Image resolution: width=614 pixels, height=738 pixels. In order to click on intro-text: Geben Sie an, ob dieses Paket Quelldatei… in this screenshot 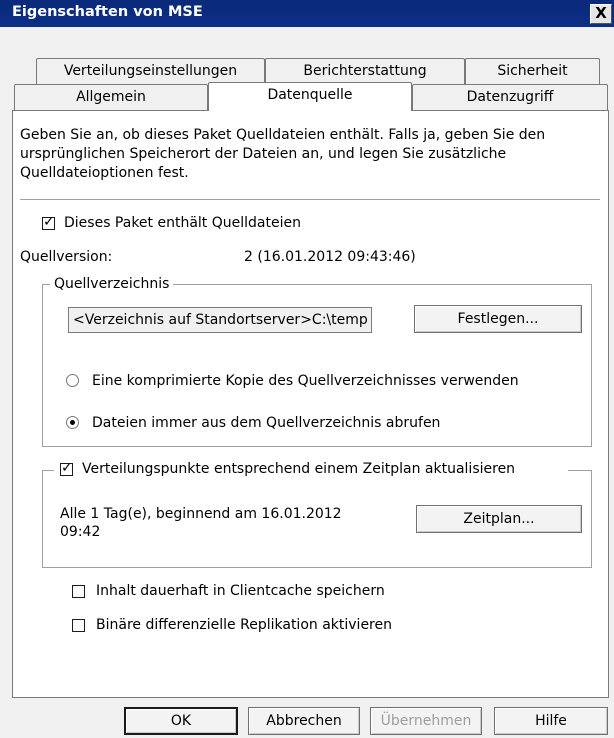, I will do `click(283, 154)`.